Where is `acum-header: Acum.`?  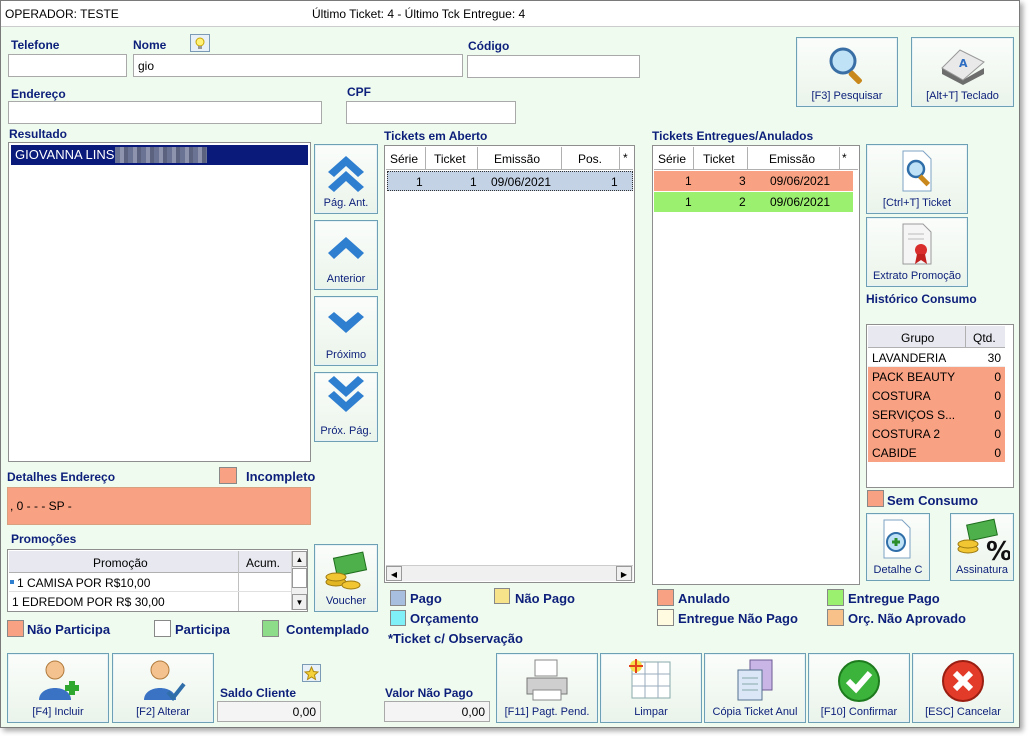
acum-header: Acum. is located at coordinates (263, 563).